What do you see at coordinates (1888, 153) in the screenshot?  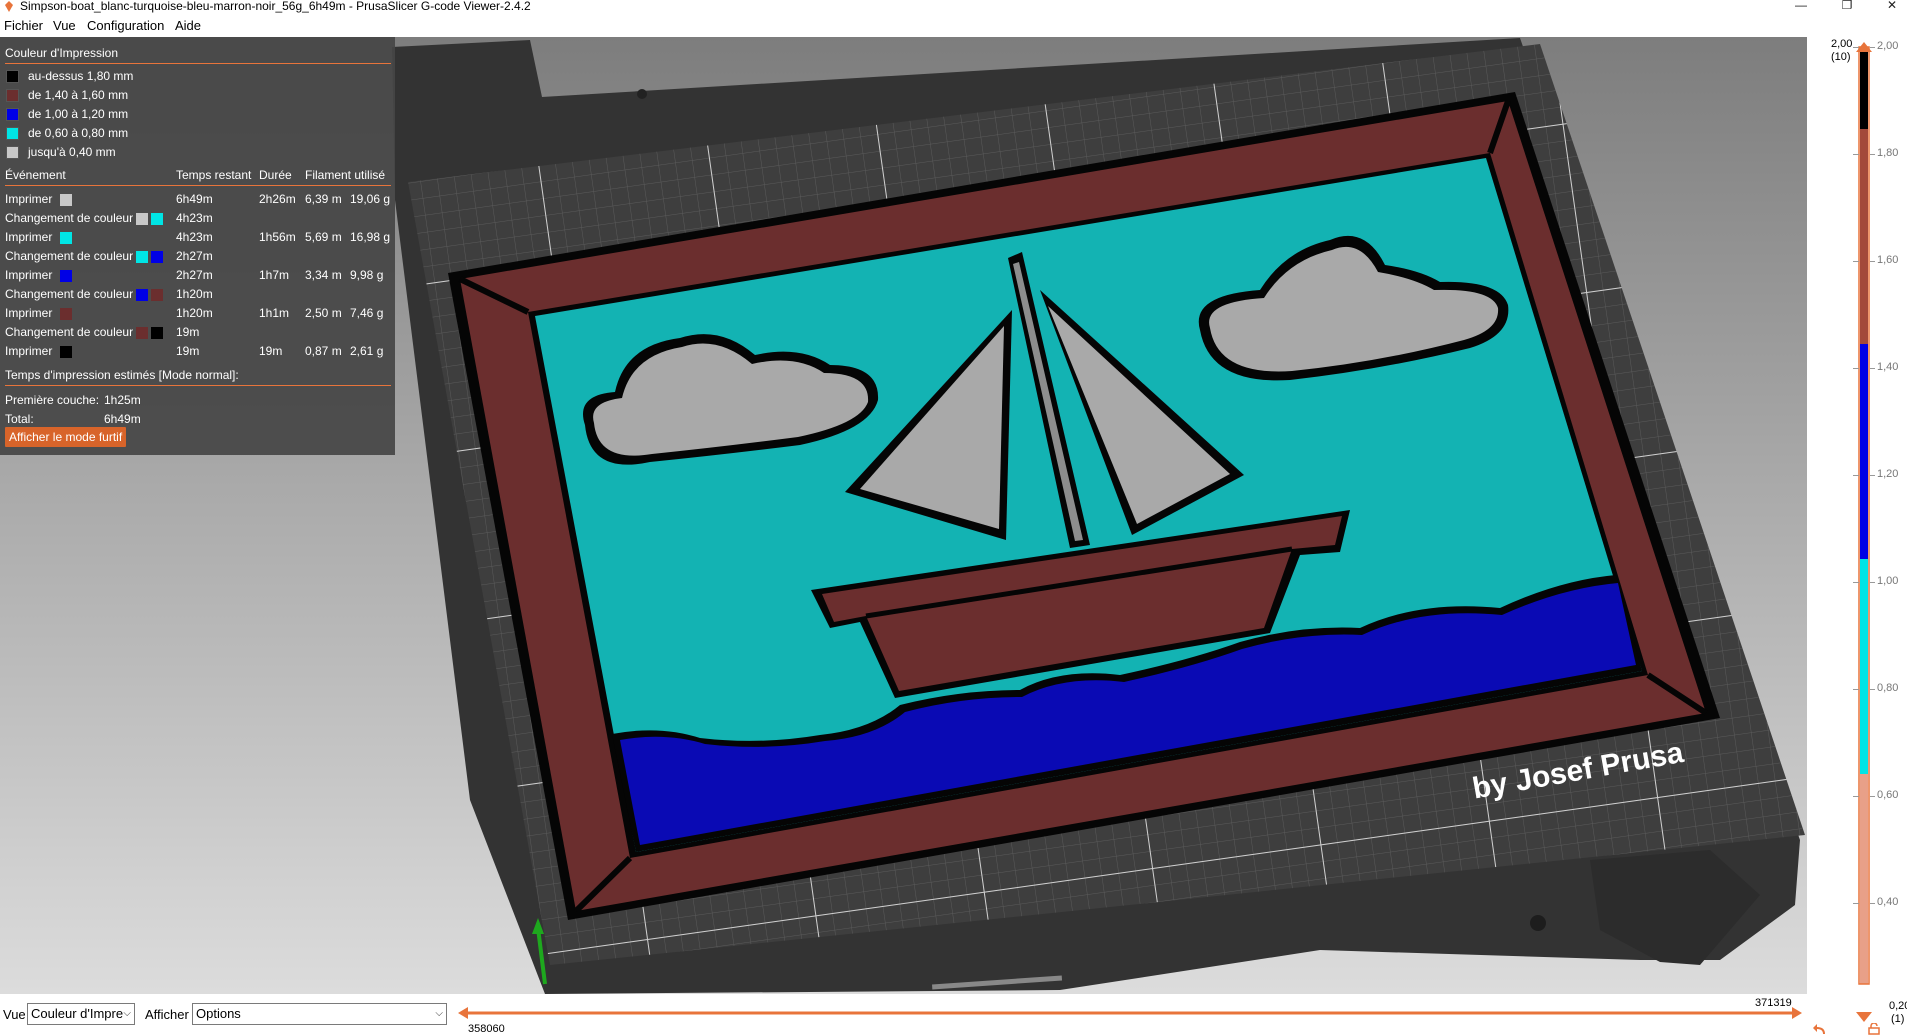 I see `layer-tick-label: 1,80` at bounding box center [1888, 153].